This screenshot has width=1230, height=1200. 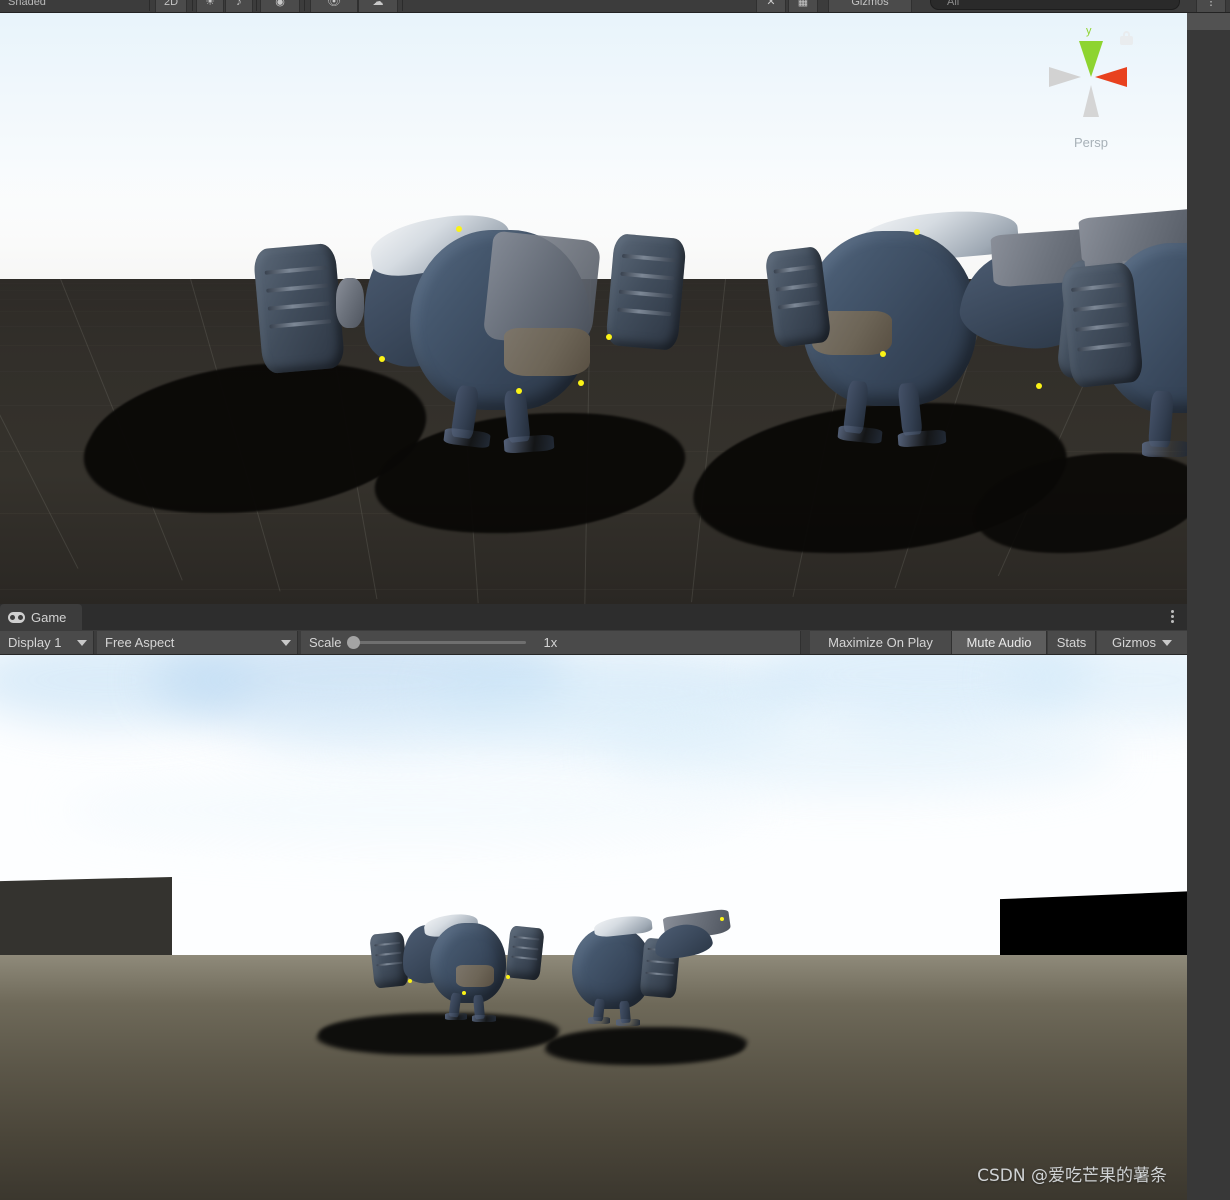 What do you see at coordinates (353, 642) in the screenshot?
I see `scale-slider-handle` at bounding box center [353, 642].